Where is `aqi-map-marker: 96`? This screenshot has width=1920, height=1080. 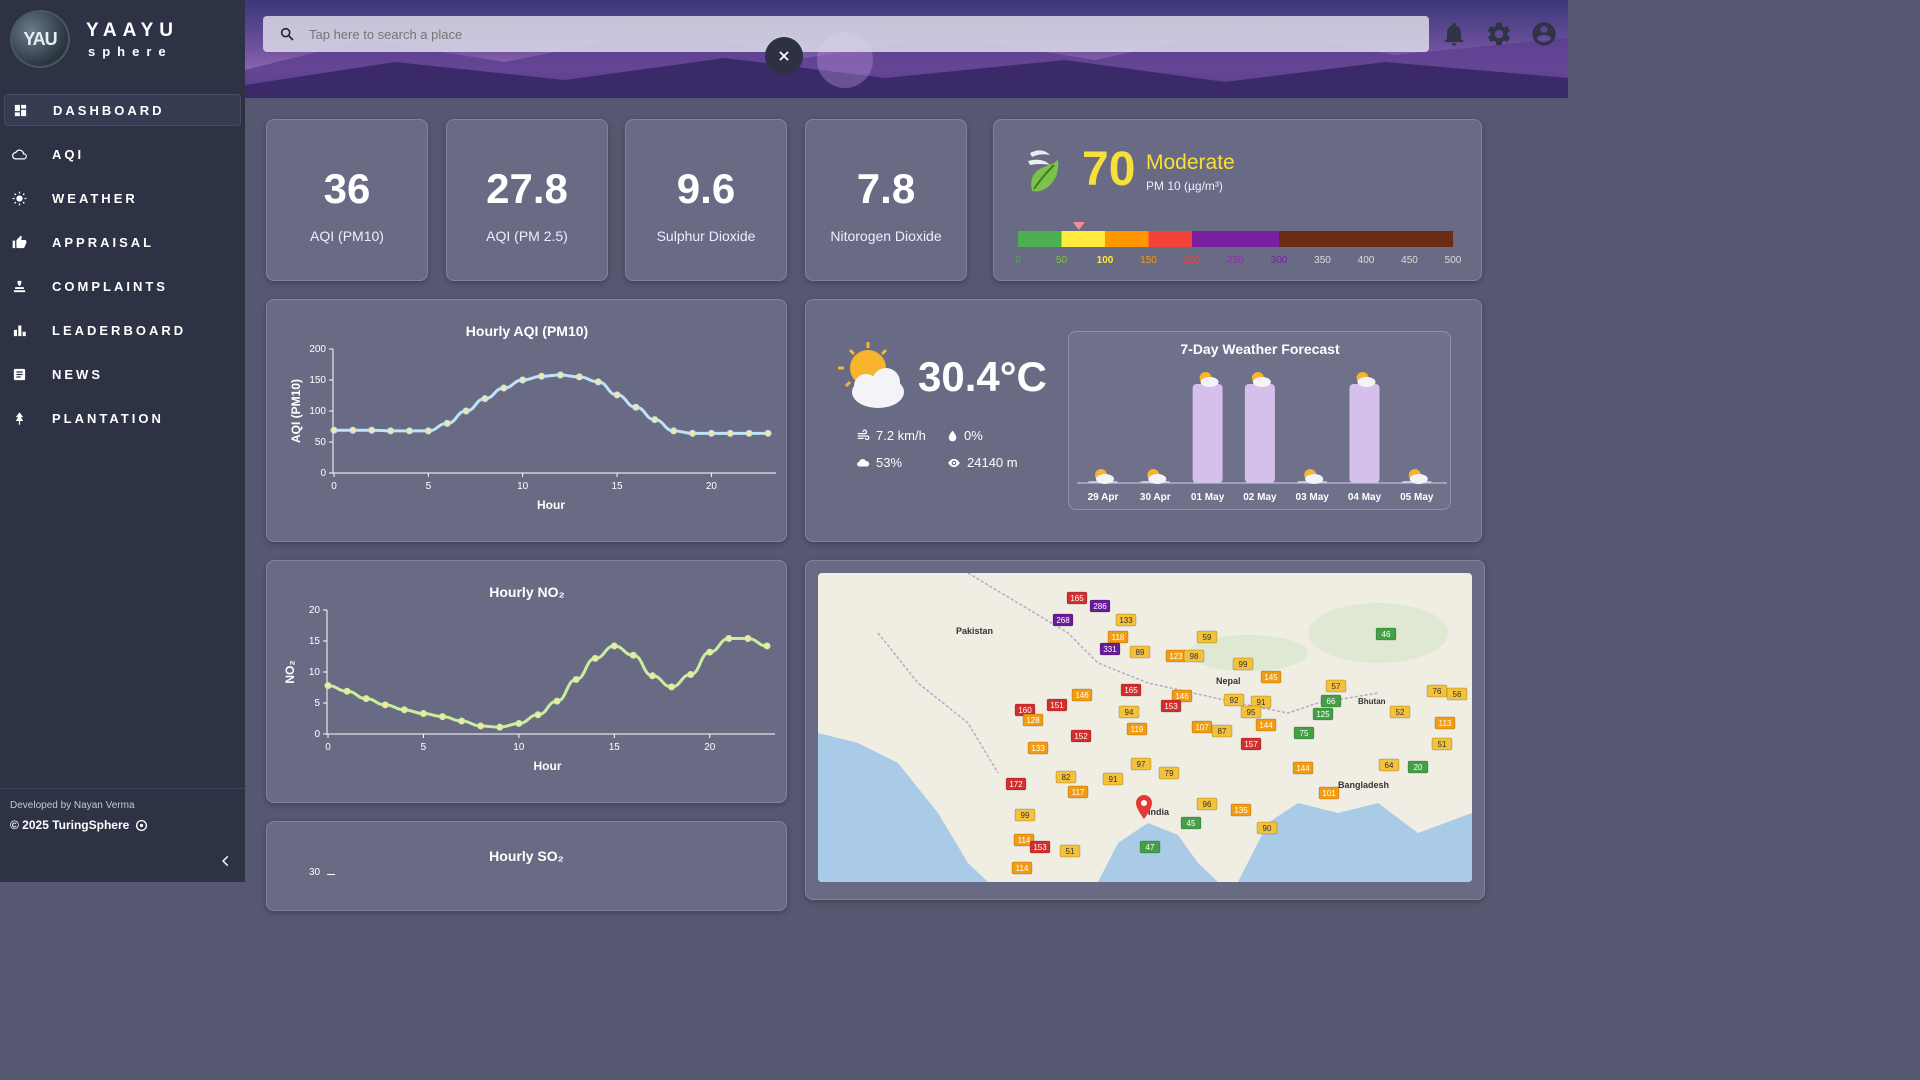
aqi-map-marker: 96 is located at coordinates (1207, 804).